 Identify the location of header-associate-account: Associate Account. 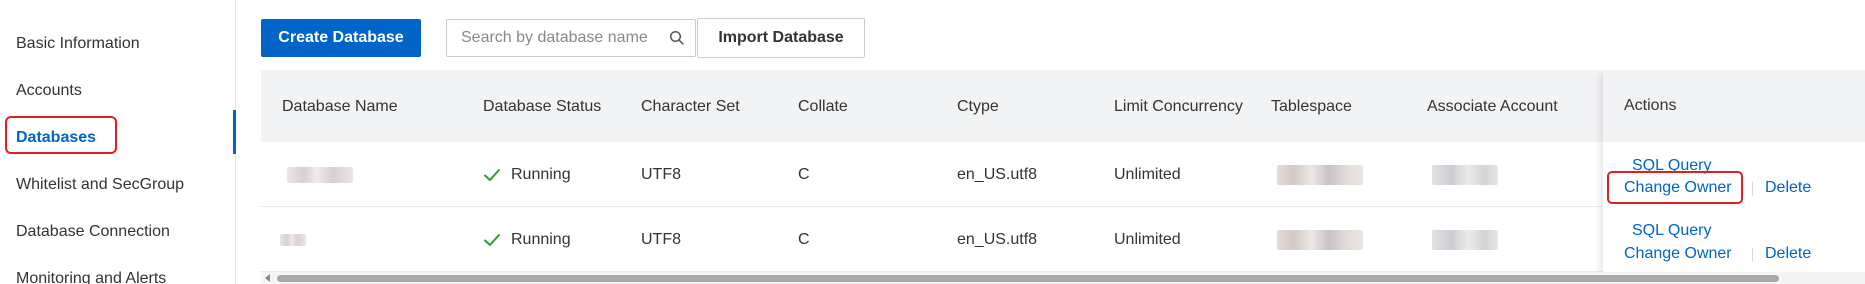
(1492, 106).